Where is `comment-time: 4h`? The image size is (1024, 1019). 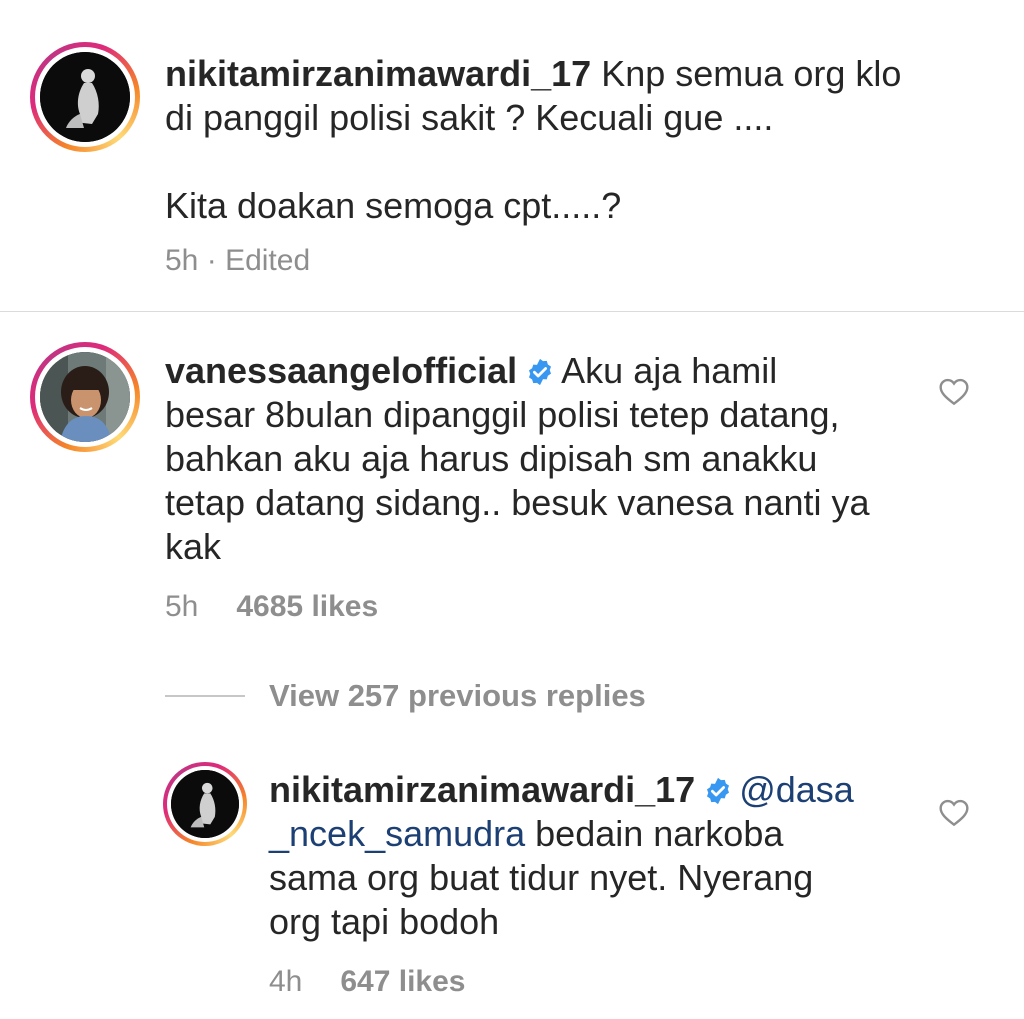 comment-time: 4h is located at coordinates (285, 981).